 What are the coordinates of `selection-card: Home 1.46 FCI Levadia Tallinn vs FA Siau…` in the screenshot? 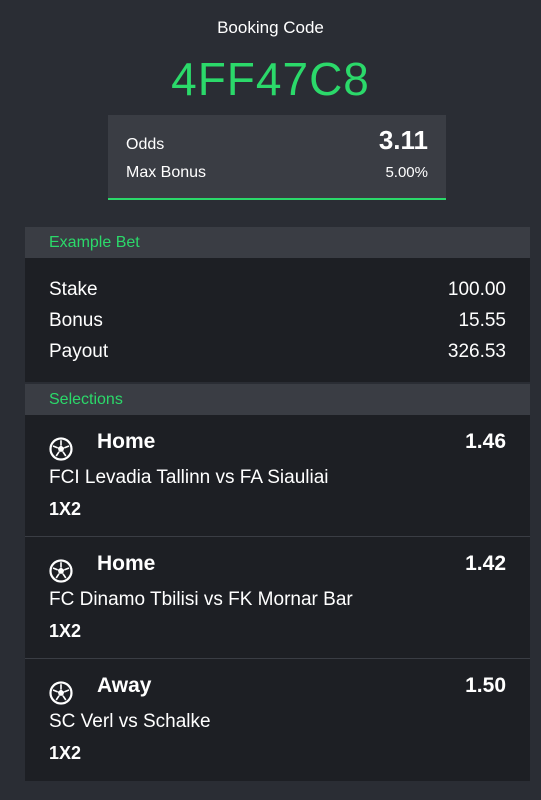 It's located at (277, 476).